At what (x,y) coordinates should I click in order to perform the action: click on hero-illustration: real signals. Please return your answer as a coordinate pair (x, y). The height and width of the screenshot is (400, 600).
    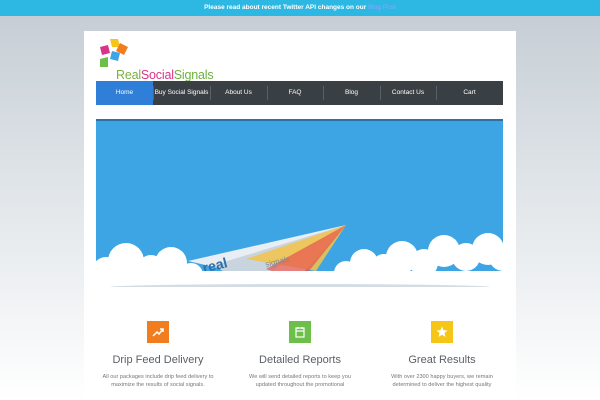
    Looking at the image, I should click on (299, 256).